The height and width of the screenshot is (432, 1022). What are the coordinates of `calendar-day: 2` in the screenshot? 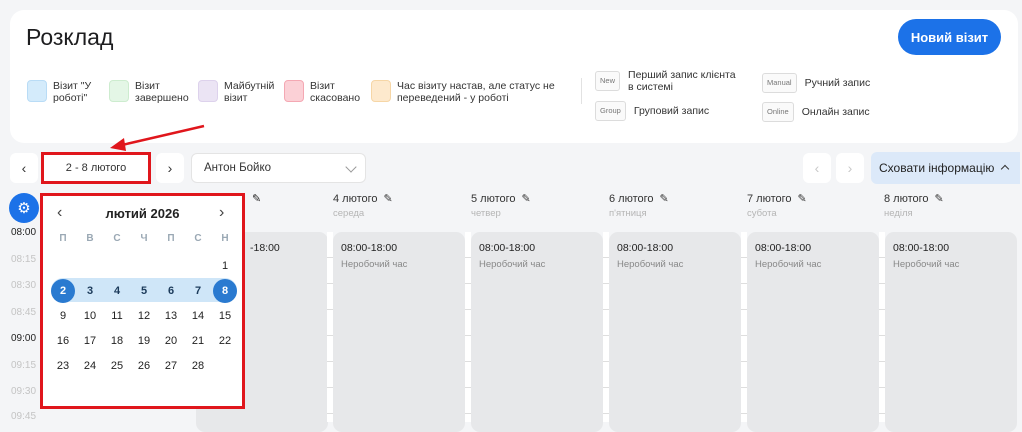 It's located at (63, 291).